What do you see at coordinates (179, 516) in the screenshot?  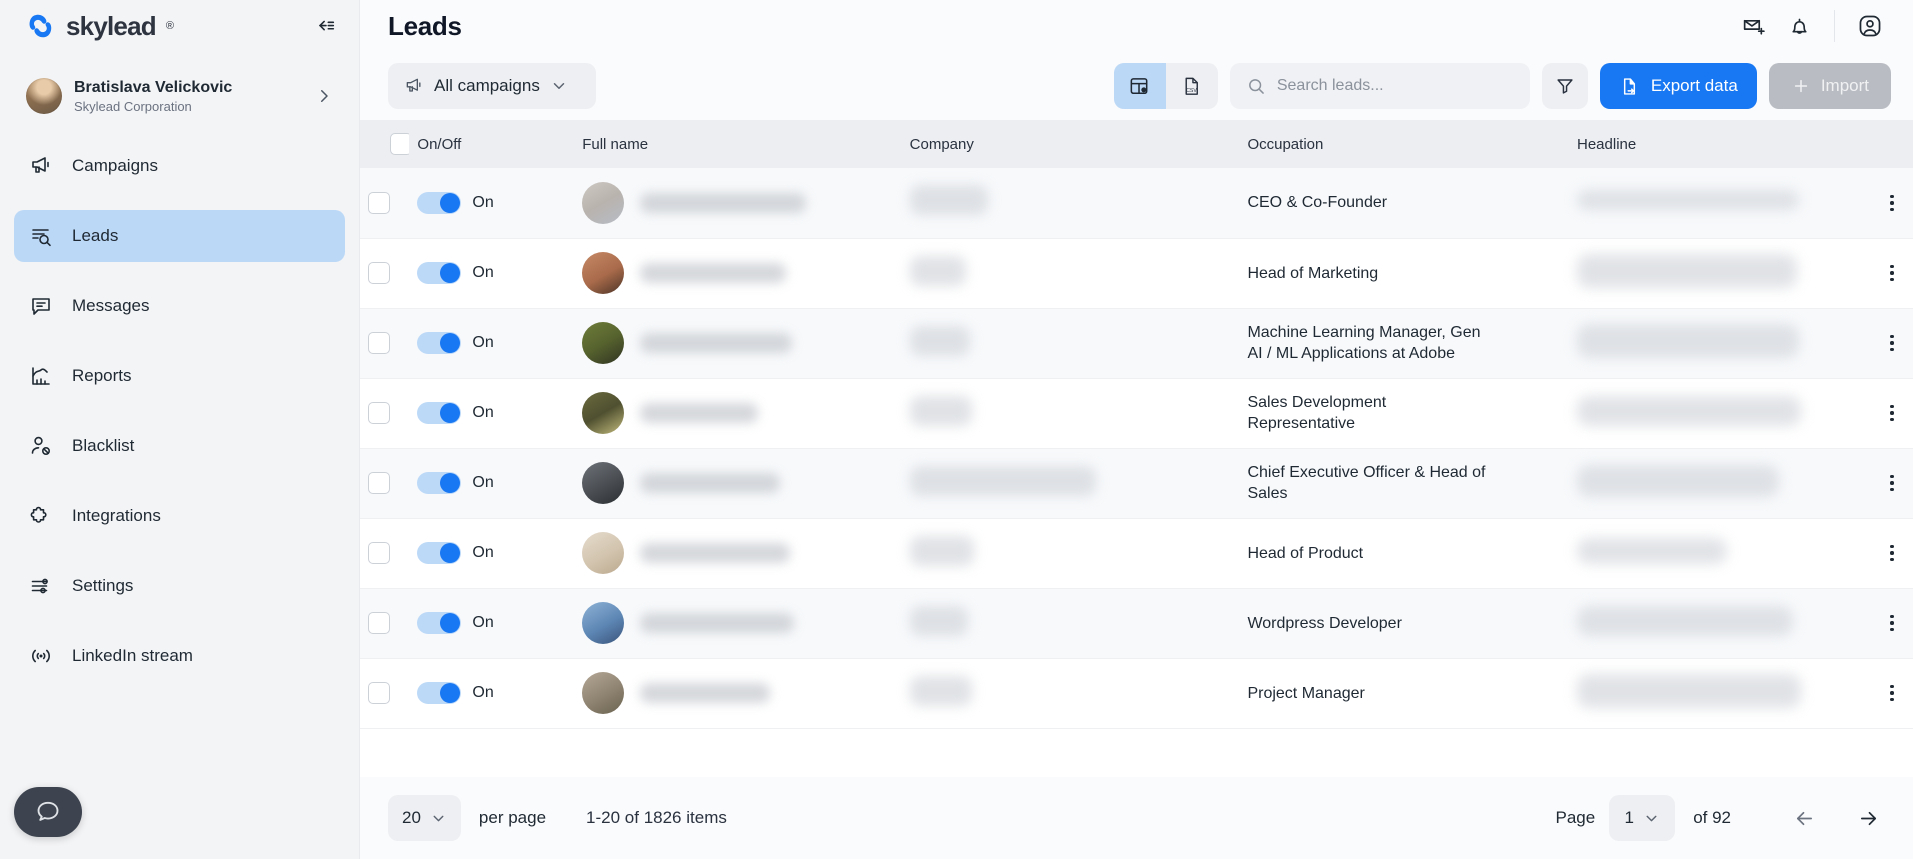 I see `sidebar-item-integrations: Integrations` at bounding box center [179, 516].